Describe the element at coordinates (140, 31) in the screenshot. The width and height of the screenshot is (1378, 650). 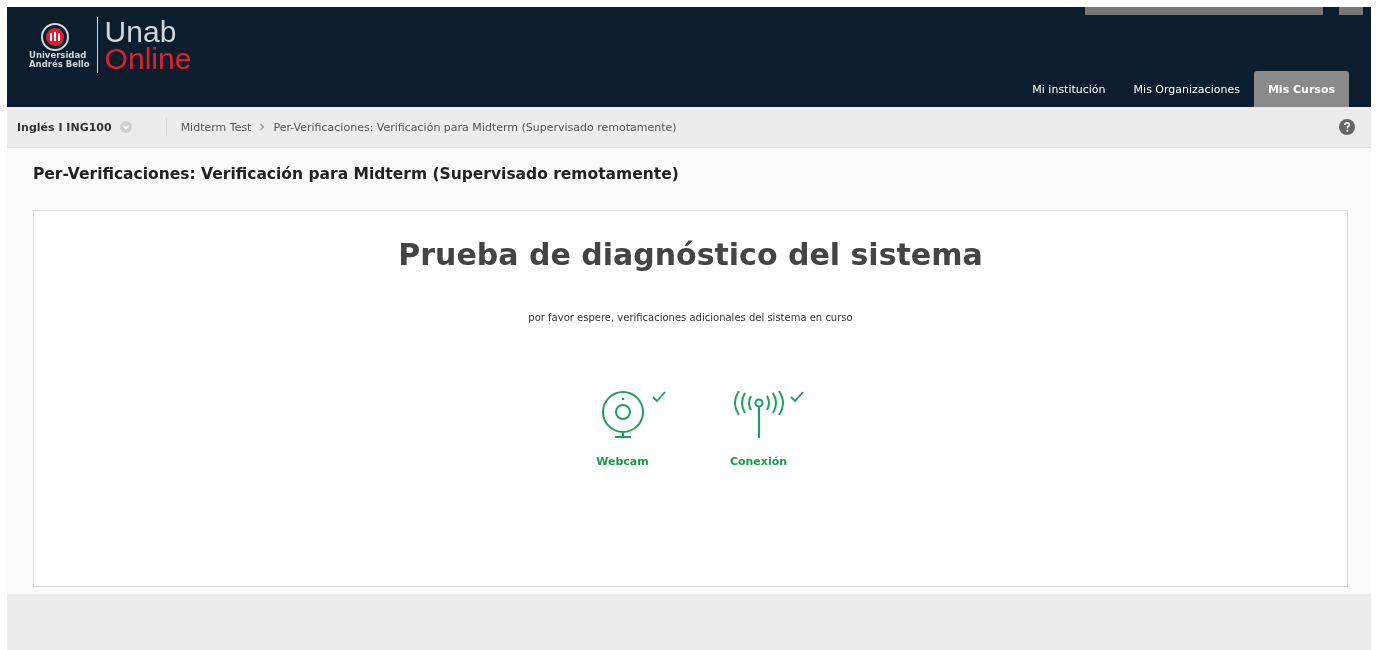
I see `brand-name: Unab` at that location.